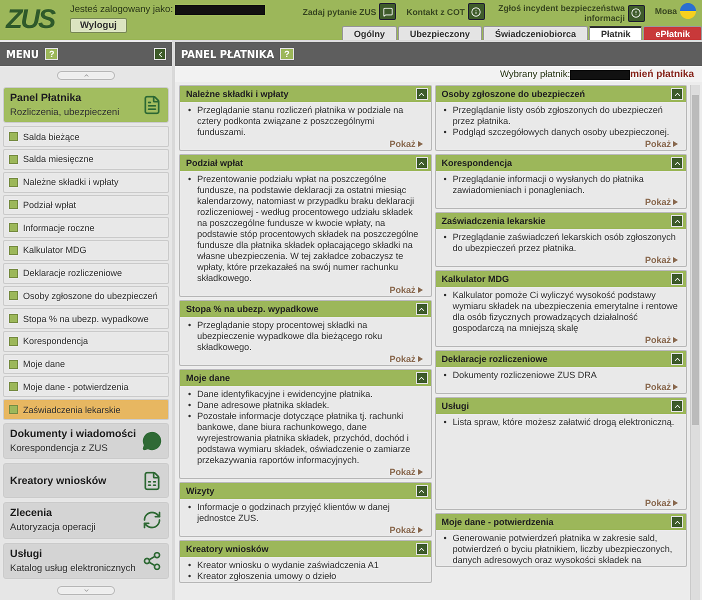 This screenshot has height=600, width=702. I want to click on tab: Ubezpieczony, so click(440, 33).